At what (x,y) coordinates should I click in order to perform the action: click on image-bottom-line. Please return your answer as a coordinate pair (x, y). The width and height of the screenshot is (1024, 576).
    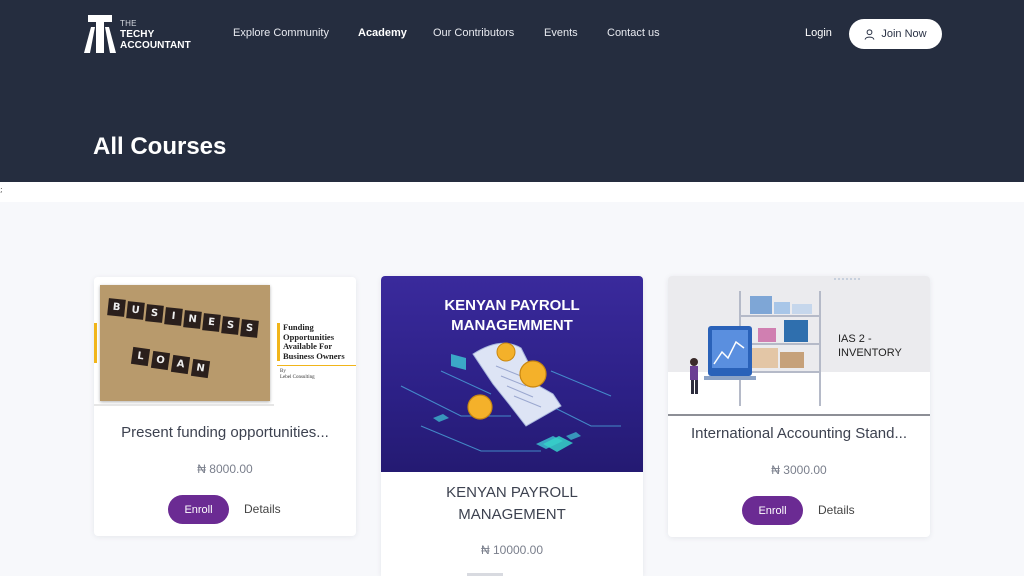
    Looking at the image, I should click on (799, 415).